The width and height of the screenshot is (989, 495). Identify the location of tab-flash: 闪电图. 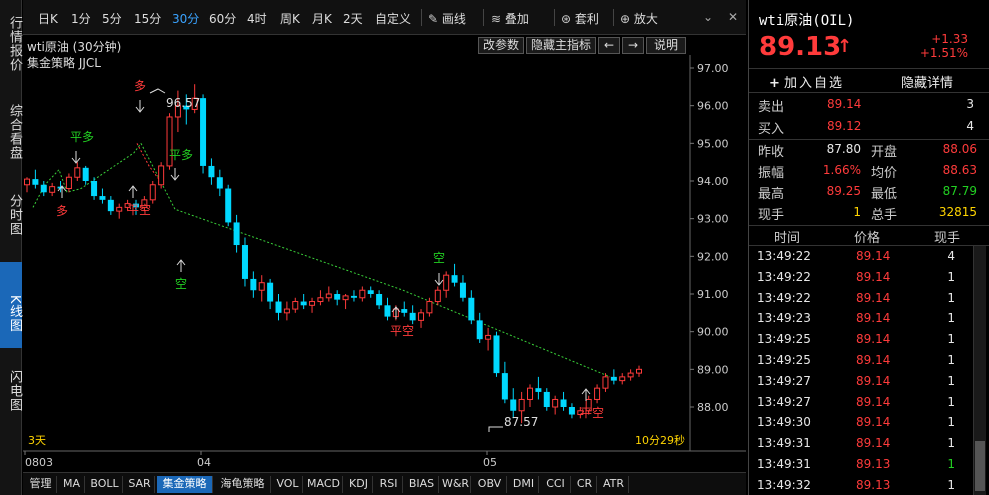
(11, 391).